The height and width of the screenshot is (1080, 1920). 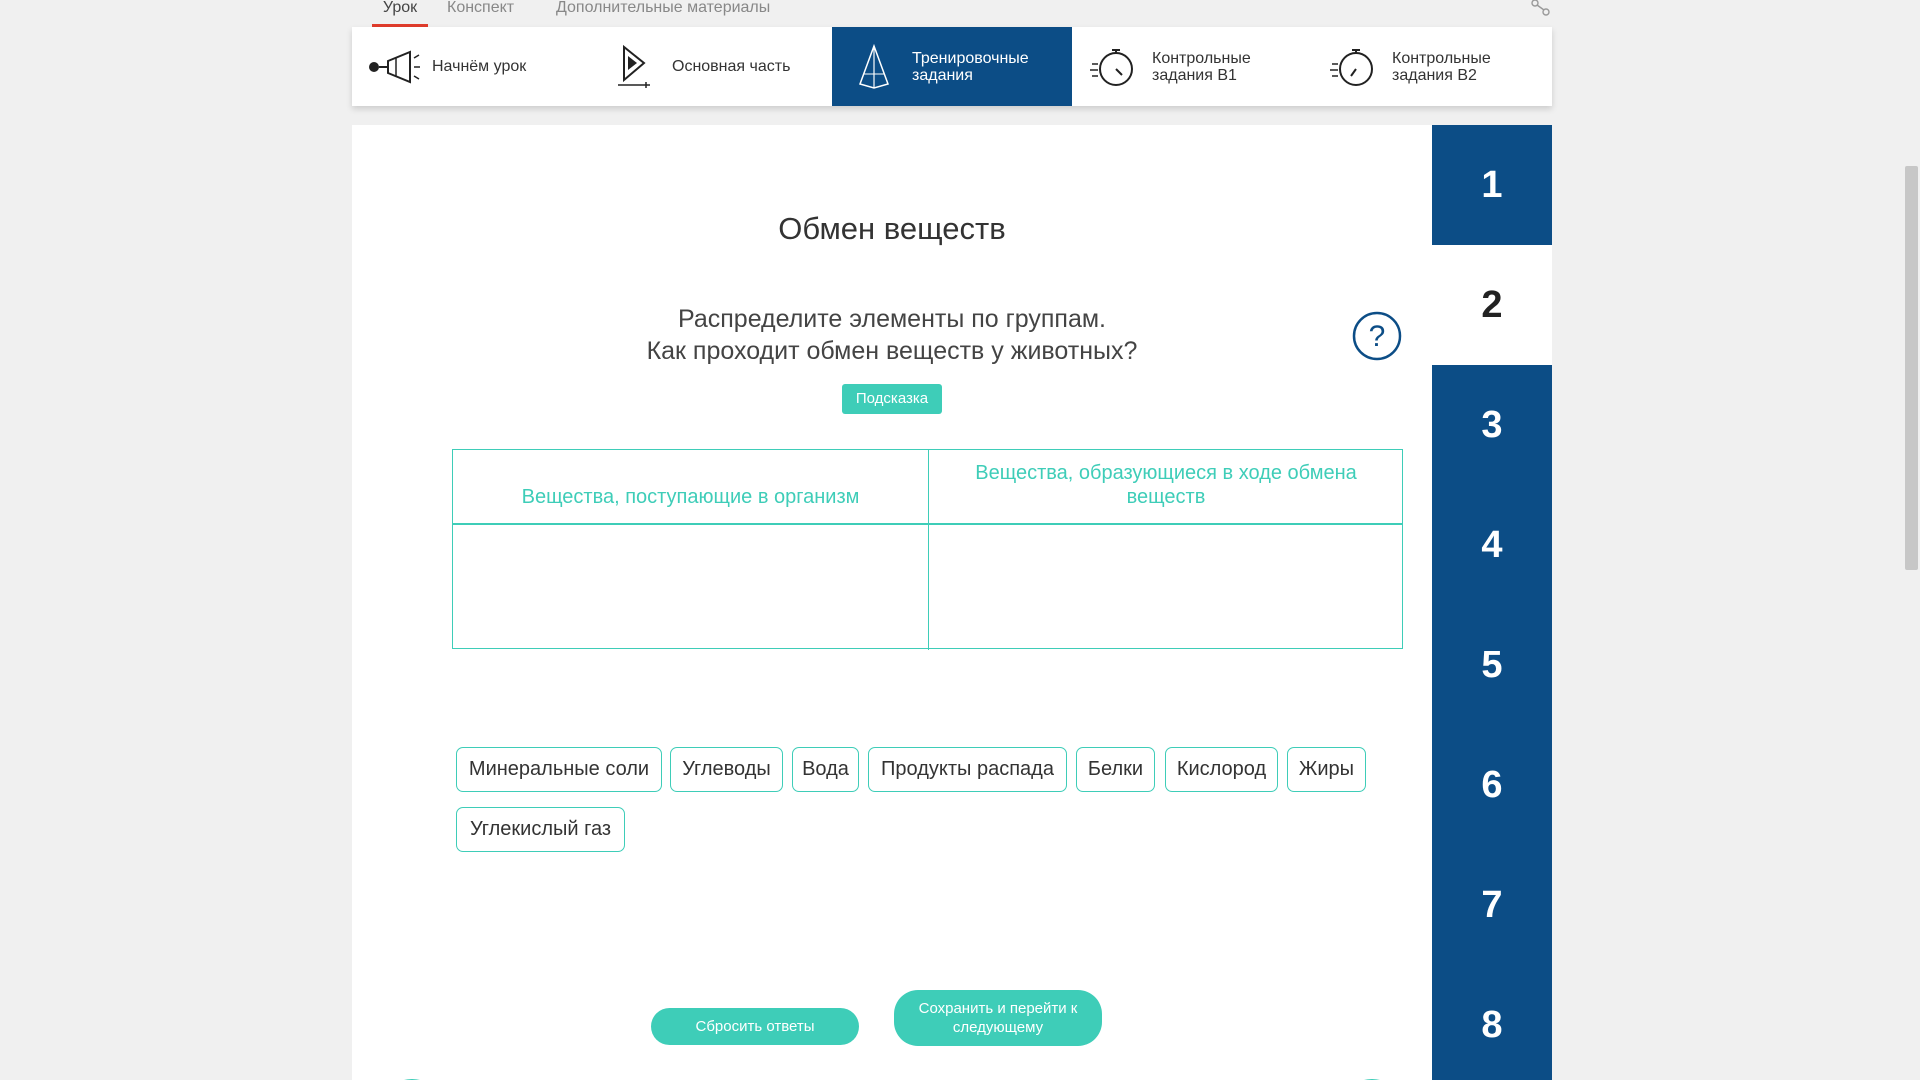 What do you see at coordinates (1492, 305) in the screenshot?
I see `task-number-2: 2` at bounding box center [1492, 305].